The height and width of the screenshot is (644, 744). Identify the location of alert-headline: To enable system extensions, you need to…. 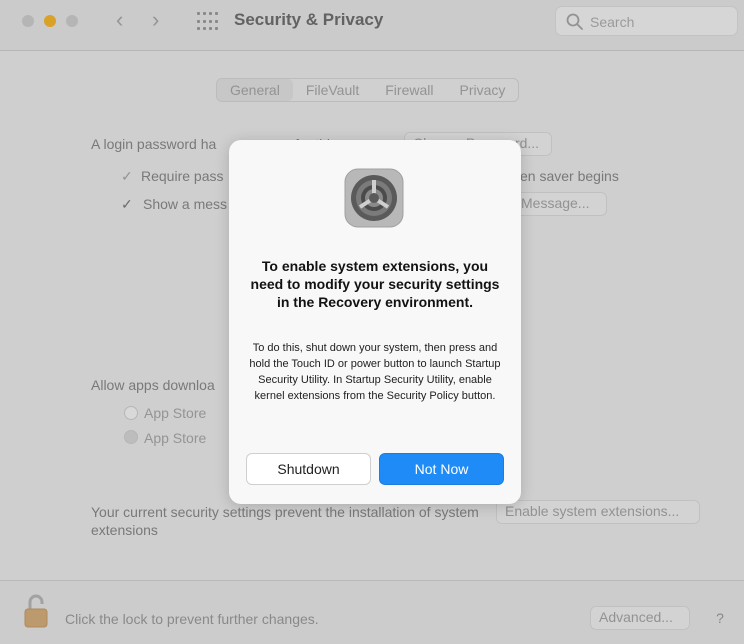
(375, 284).